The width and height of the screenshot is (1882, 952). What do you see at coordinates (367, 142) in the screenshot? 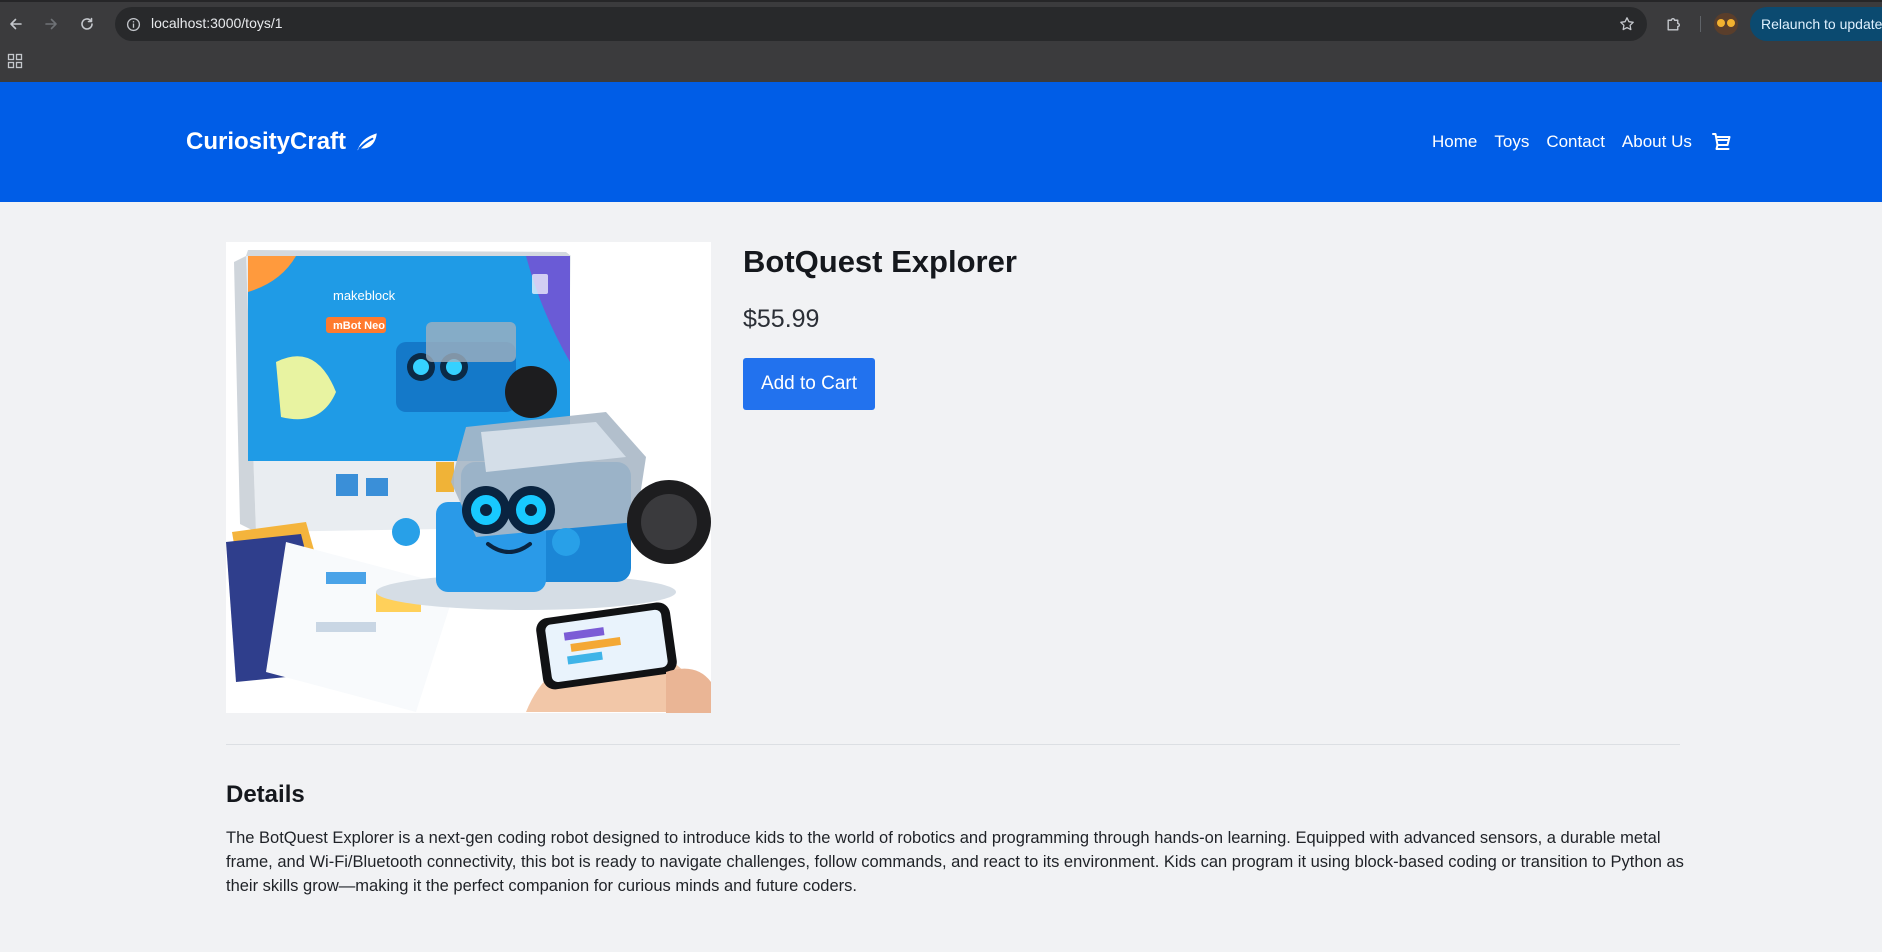
I see `leaf-icon` at bounding box center [367, 142].